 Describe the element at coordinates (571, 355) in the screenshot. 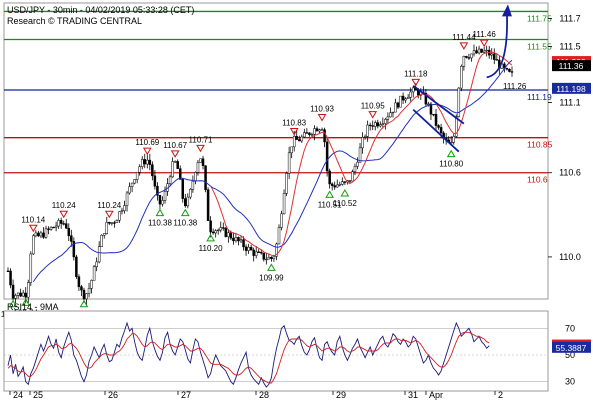

I see `rsi-axis: 70503057.087655.3887` at that location.